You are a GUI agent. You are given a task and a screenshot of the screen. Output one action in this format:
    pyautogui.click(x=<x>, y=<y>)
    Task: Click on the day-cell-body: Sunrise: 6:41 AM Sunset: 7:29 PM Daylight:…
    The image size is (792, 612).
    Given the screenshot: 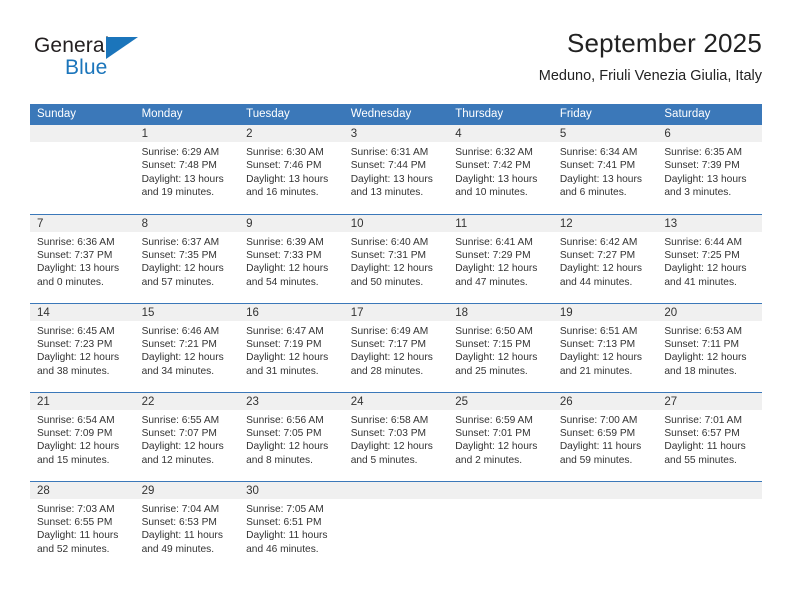 What is the action you would take?
    pyautogui.click(x=500, y=261)
    